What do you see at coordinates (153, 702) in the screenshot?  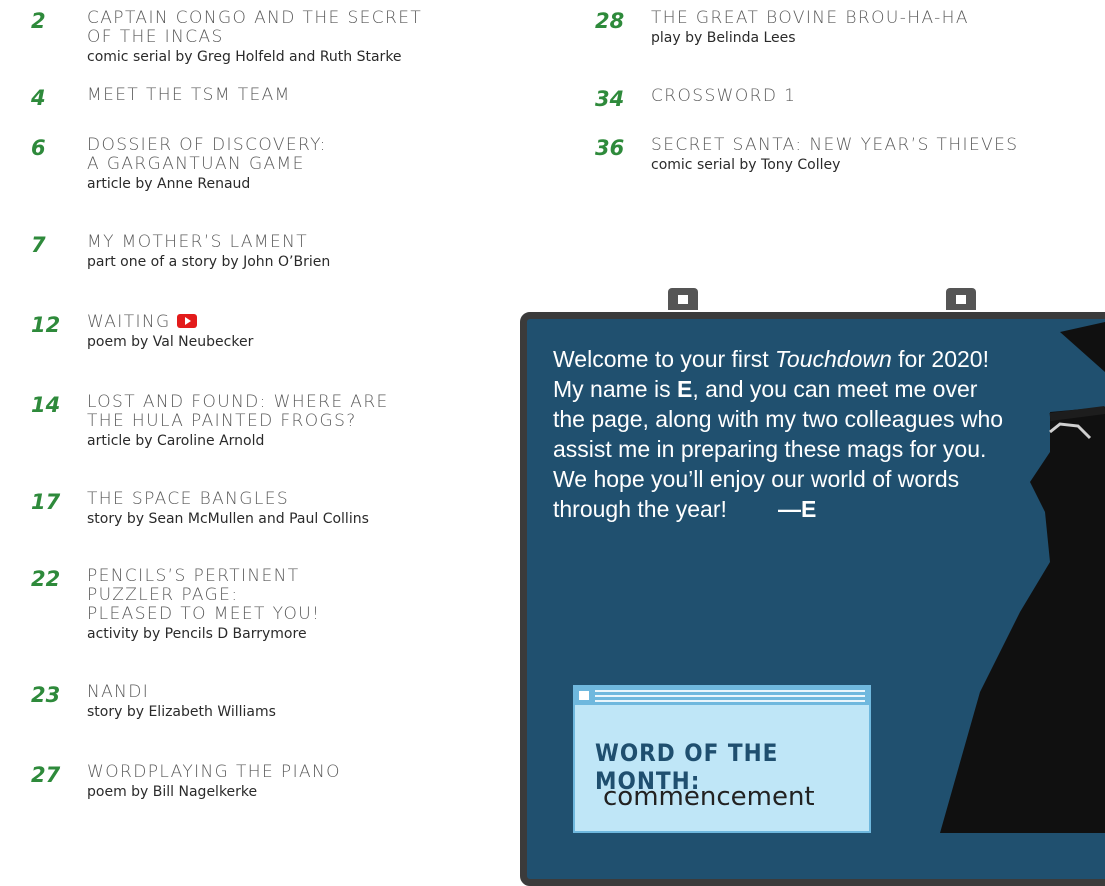 I see `toc-entry: 23 NANDI story by Elizabeth Williams` at bounding box center [153, 702].